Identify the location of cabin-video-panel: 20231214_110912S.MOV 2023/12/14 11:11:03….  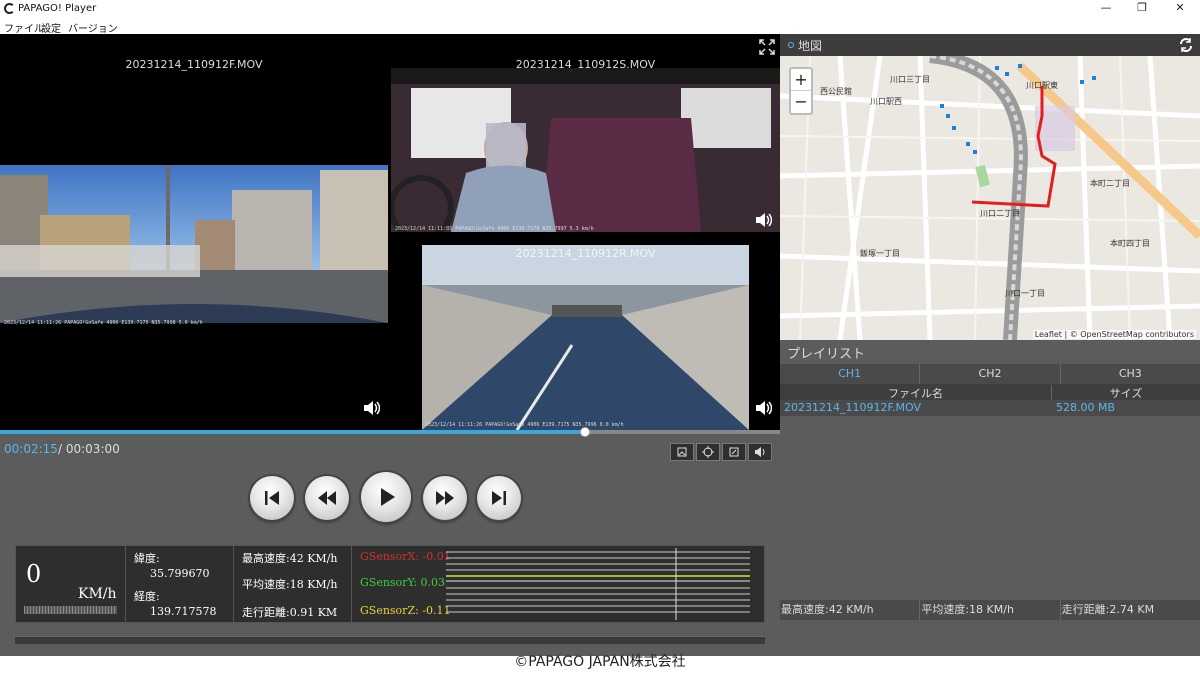
(585, 138).